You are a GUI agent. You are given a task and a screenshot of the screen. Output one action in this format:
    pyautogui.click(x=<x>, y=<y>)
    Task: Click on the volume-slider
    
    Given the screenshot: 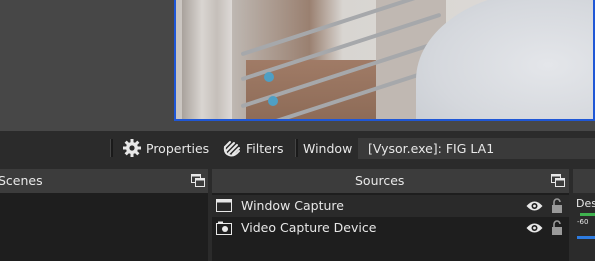 What is the action you would take?
    pyautogui.click(x=586, y=237)
    